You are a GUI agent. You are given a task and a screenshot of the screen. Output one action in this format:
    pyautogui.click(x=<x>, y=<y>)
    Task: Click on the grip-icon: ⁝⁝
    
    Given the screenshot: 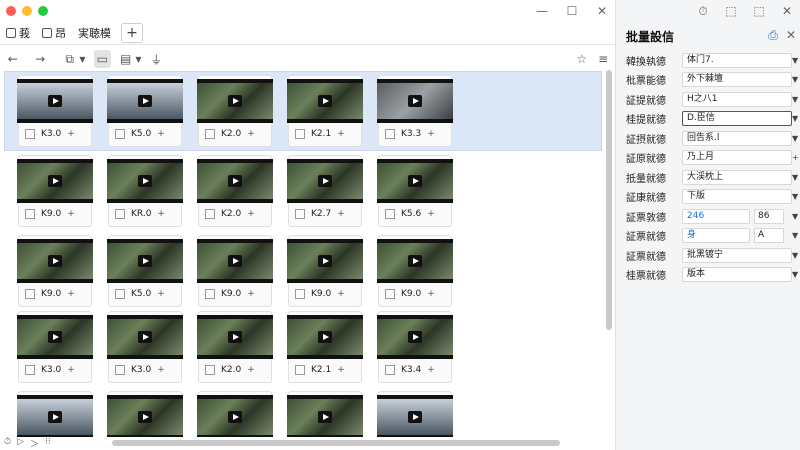 What is the action you would take?
    pyautogui.click(x=48, y=443)
    